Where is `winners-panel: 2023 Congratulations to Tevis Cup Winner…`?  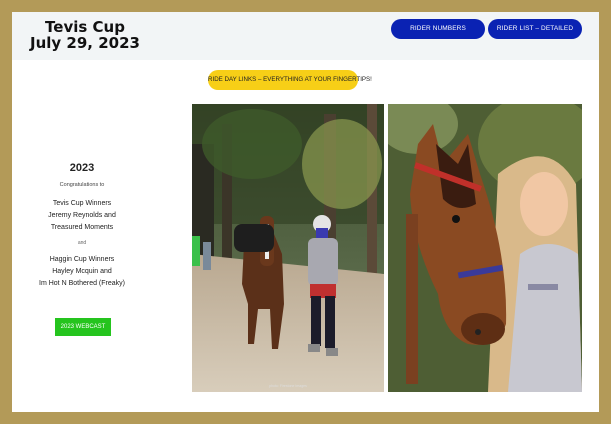
winners-panel: 2023 Congratulations to Tevis Cup Winner… is located at coordinates (82, 226).